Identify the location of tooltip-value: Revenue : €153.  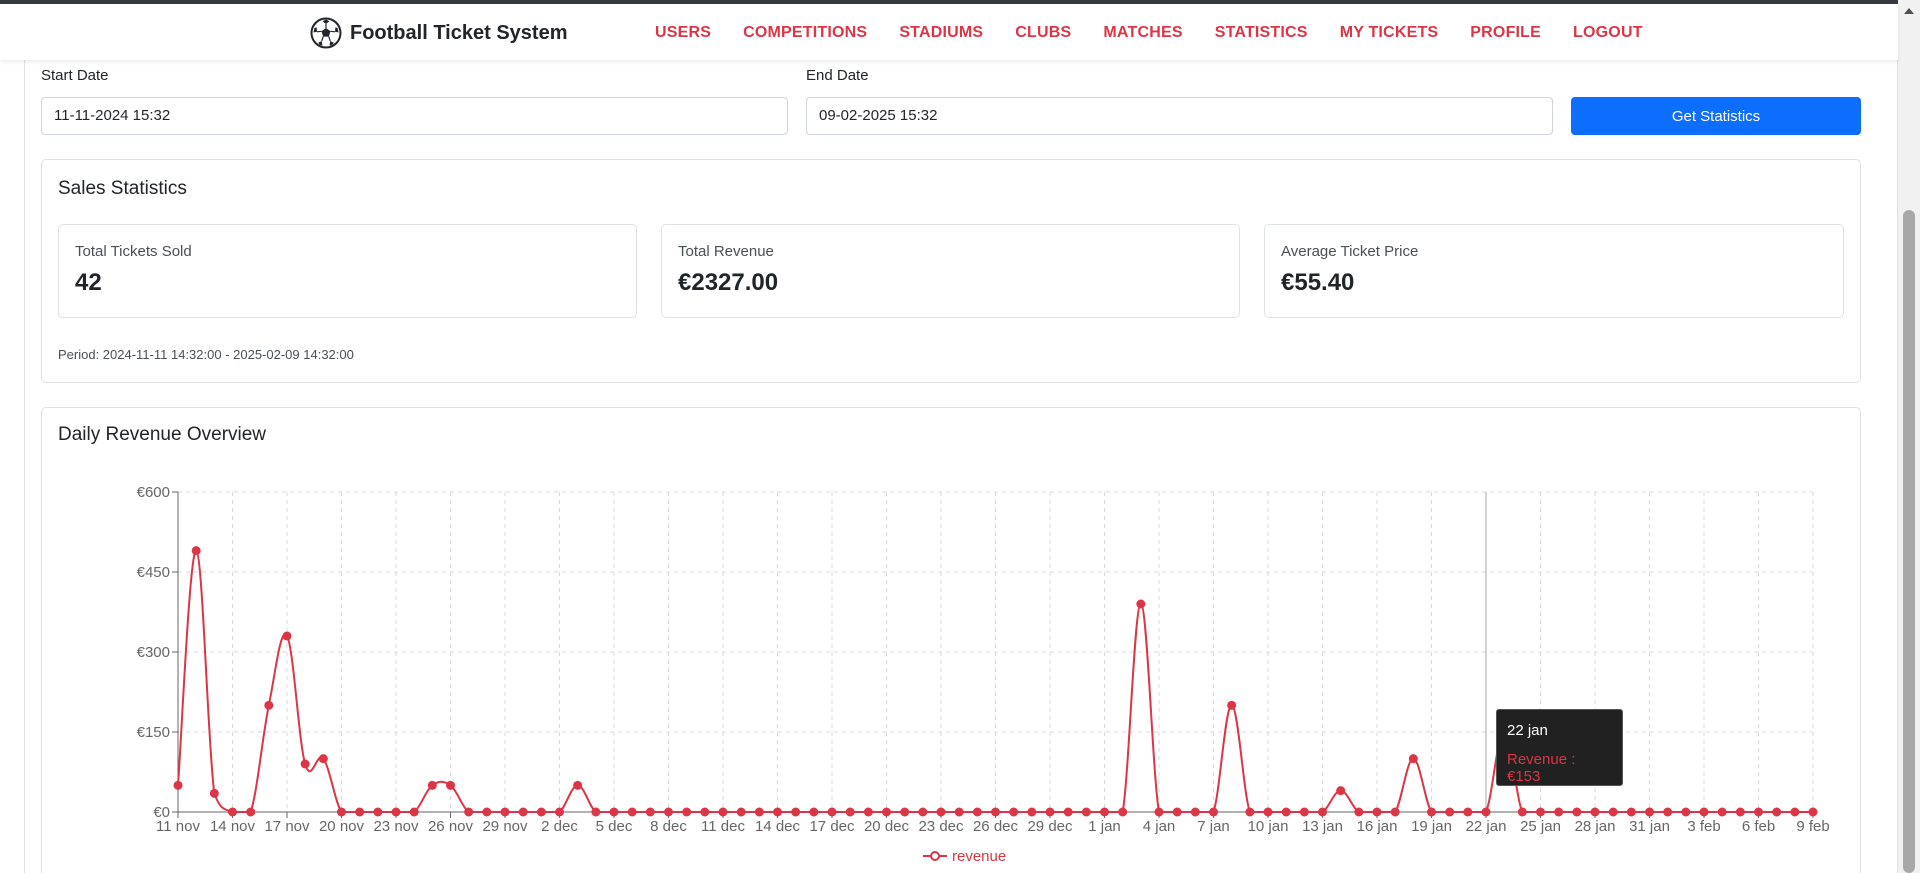
(1541, 768).